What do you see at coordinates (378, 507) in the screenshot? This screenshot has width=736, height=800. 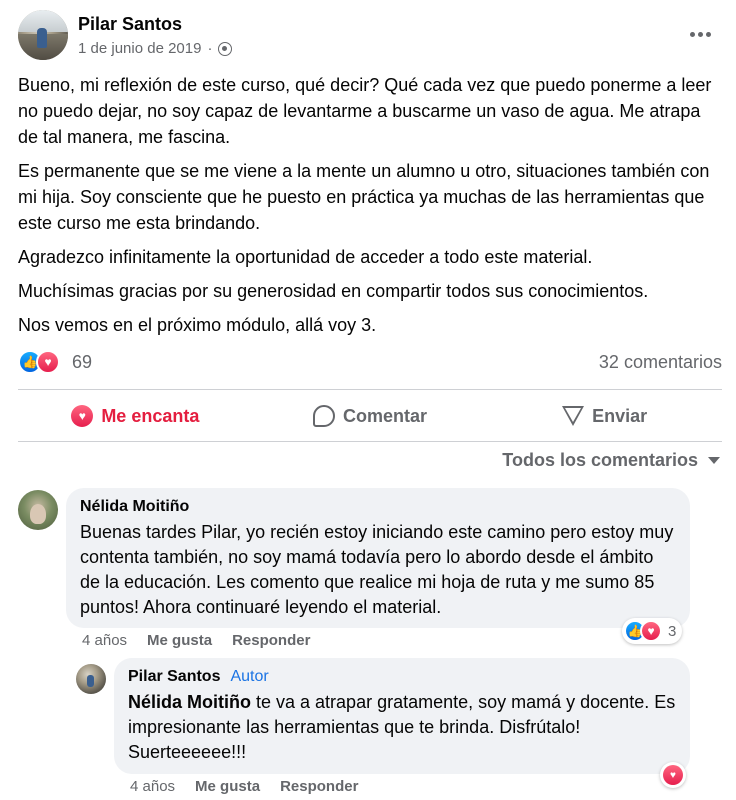 I see `comment-author-name: Nélida Moitiño` at bounding box center [378, 507].